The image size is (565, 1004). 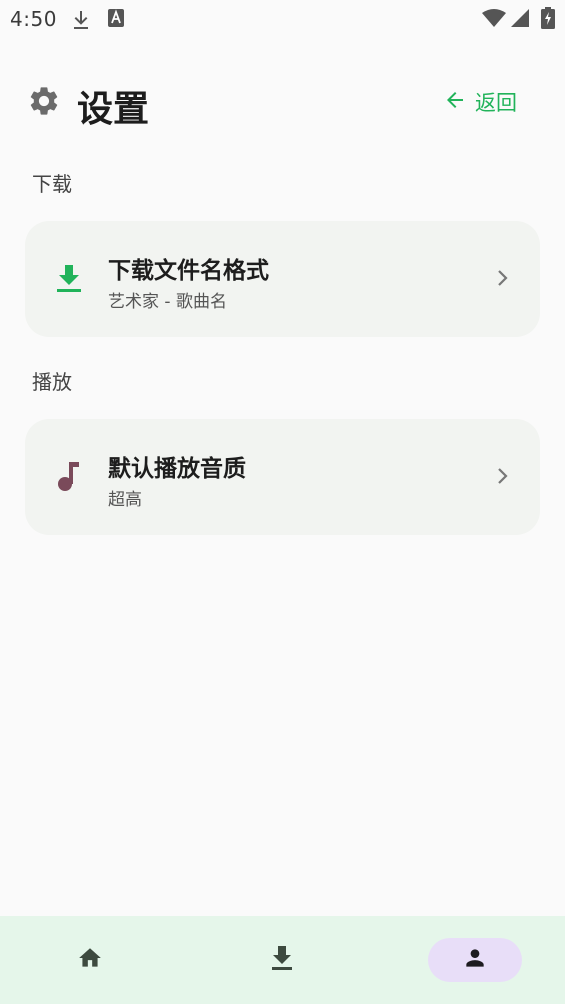 What do you see at coordinates (455, 102) in the screenshot?
I see `arrow-left-icon` at bounding box center [455, 102].